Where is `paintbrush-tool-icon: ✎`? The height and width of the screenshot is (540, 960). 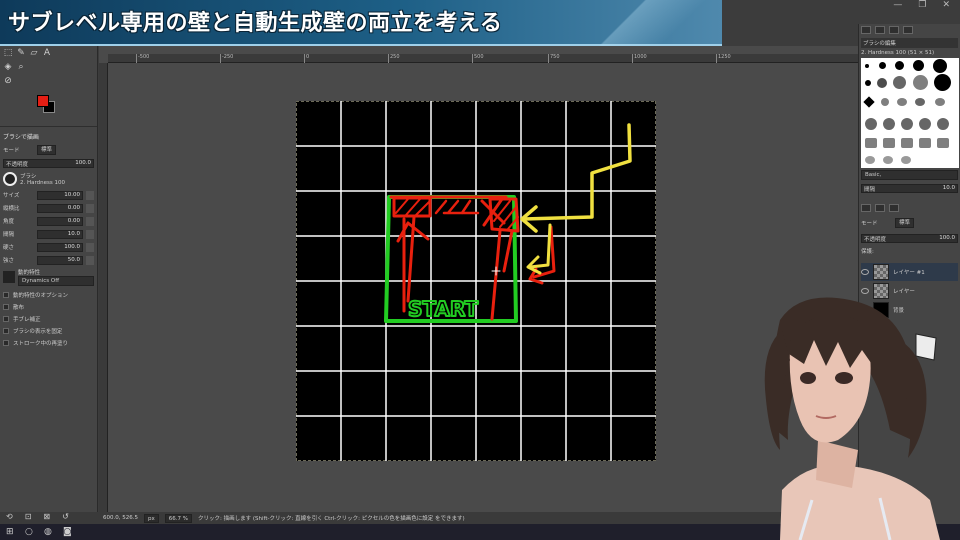 paintbrush-tool-icon: ✎ is located at coordinates (21, 53).